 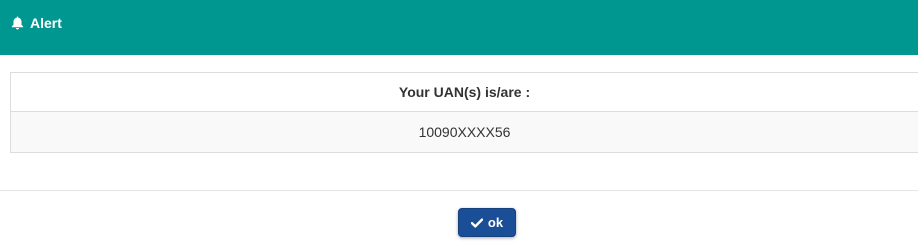 What do you see at coordinates (495, 222) in the screenshot?
I see `ok-button-label: ok` at bounding box center [495, 222].